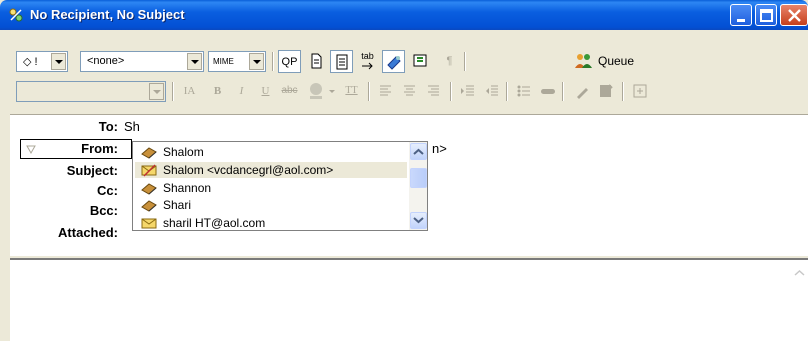 The image size is (808, 341). Describe the element at coordinates (271, 188) in the screenshot. I see `autocomplete-item: Shannon` at that location.